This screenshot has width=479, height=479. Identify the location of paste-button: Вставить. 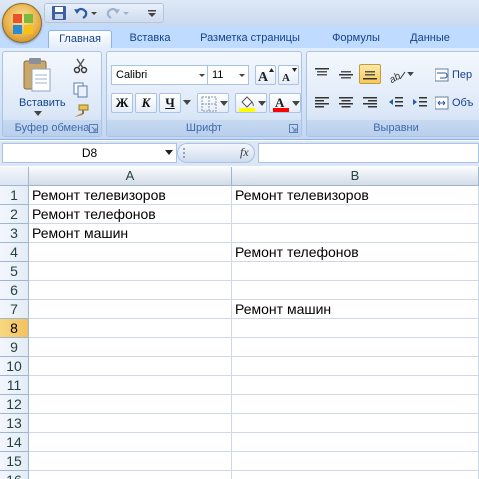
(36, 85).